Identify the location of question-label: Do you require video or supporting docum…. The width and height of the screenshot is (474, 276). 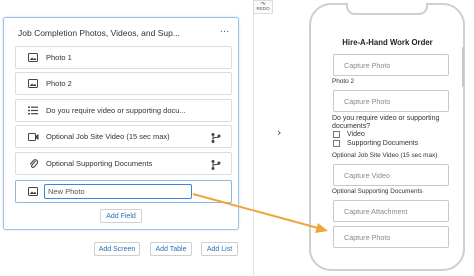
(386, 122).